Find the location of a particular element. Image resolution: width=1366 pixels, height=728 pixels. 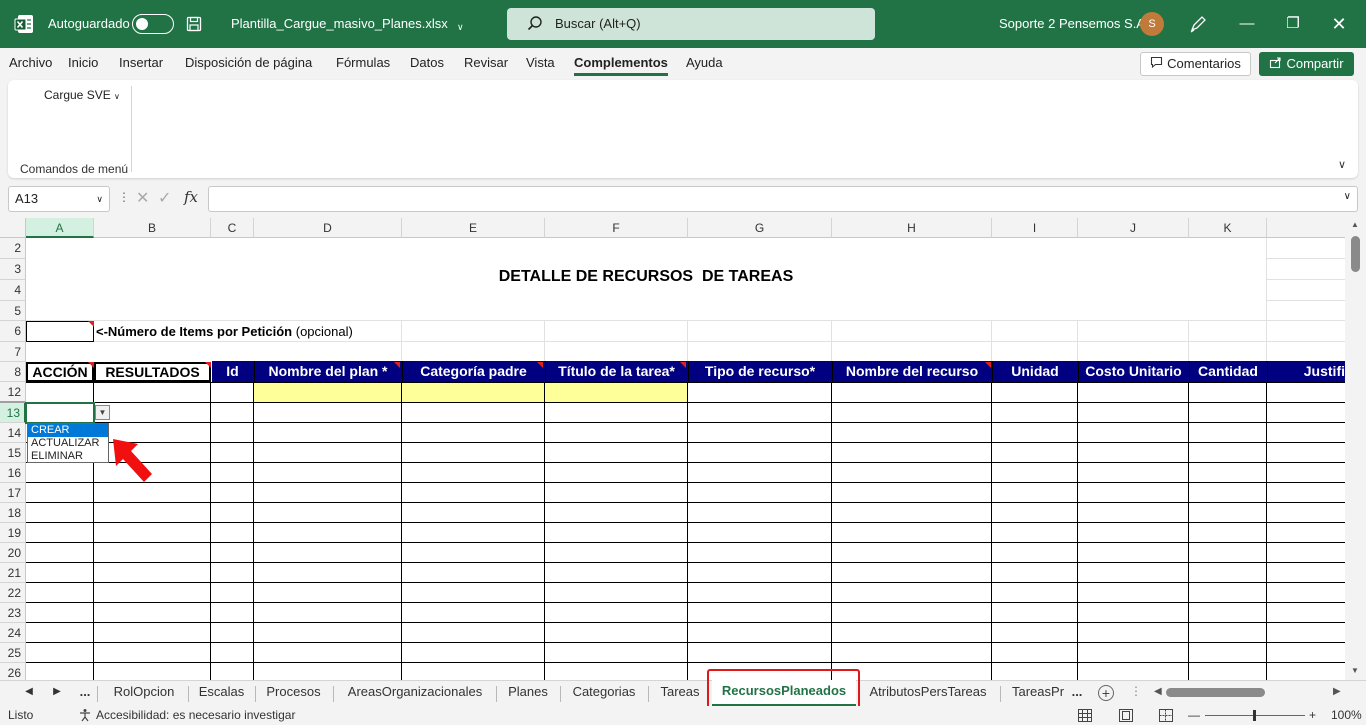

file-menu-chevron-icon: ∨ is located at coordinates (460, 27).